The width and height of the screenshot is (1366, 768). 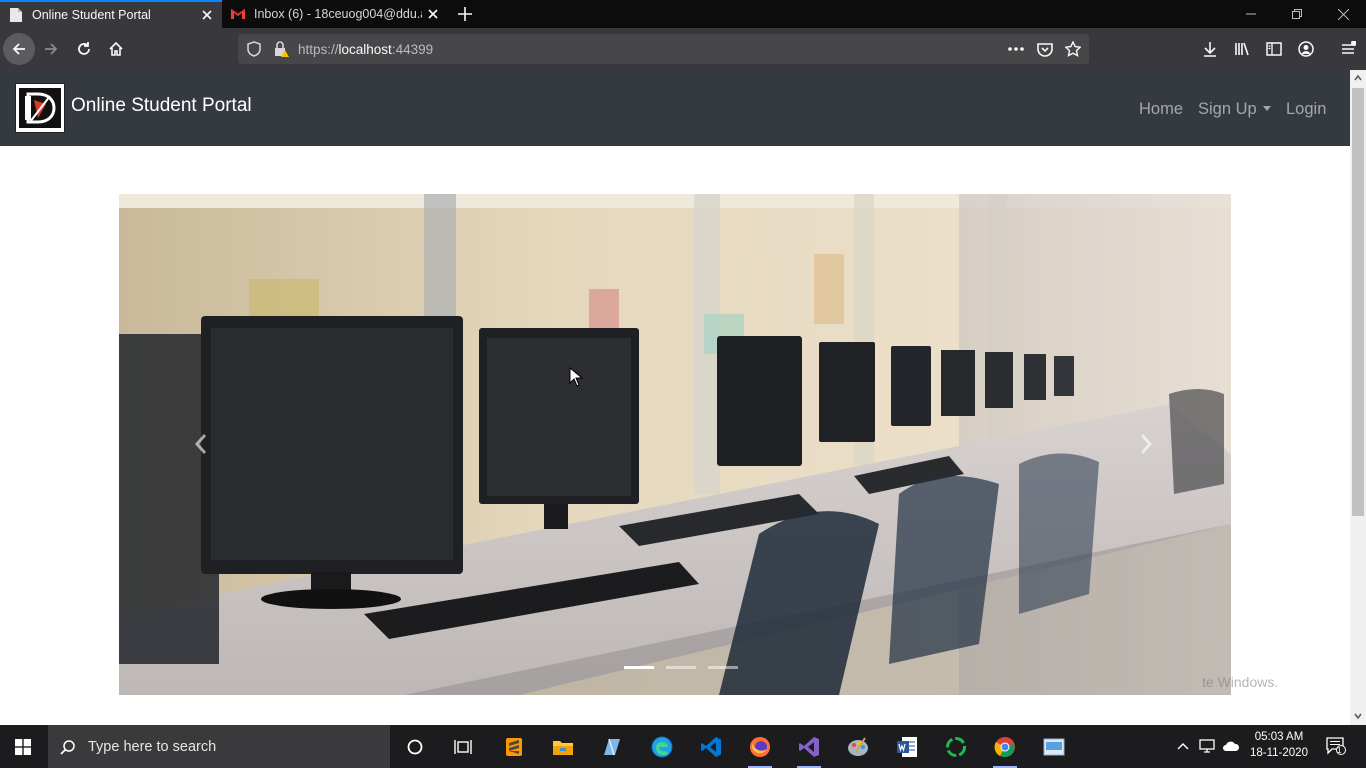 What do you see at coordinates (1279, 753) in the screenshot?
I see `clock-date: 18-11-2020` at bounding box center [1279, 753].